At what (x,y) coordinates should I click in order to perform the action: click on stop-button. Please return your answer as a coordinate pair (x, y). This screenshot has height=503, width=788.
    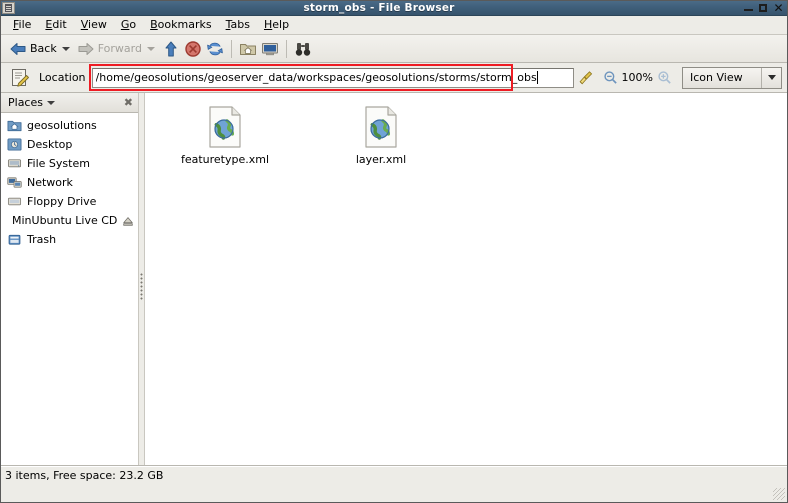
    Looking at the image, I should click on (193, 49).